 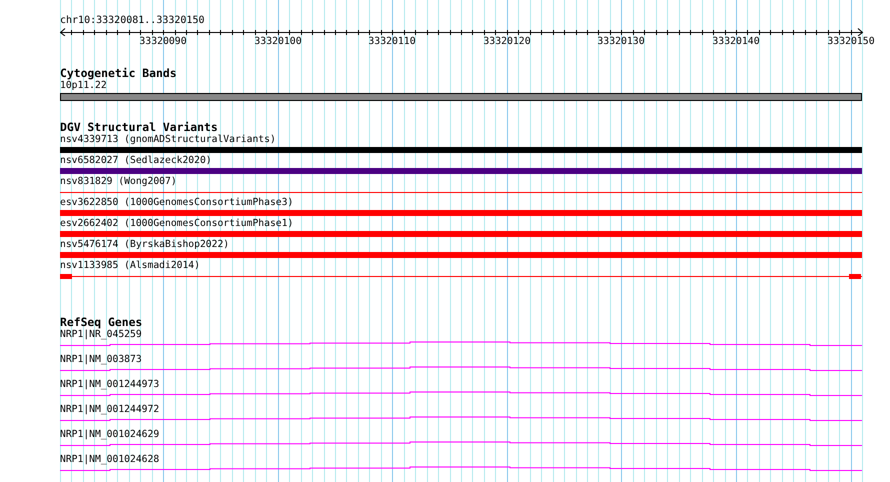 I want to click on feature-label: NRP1|NM_001024629, so click(x=110, y=435).